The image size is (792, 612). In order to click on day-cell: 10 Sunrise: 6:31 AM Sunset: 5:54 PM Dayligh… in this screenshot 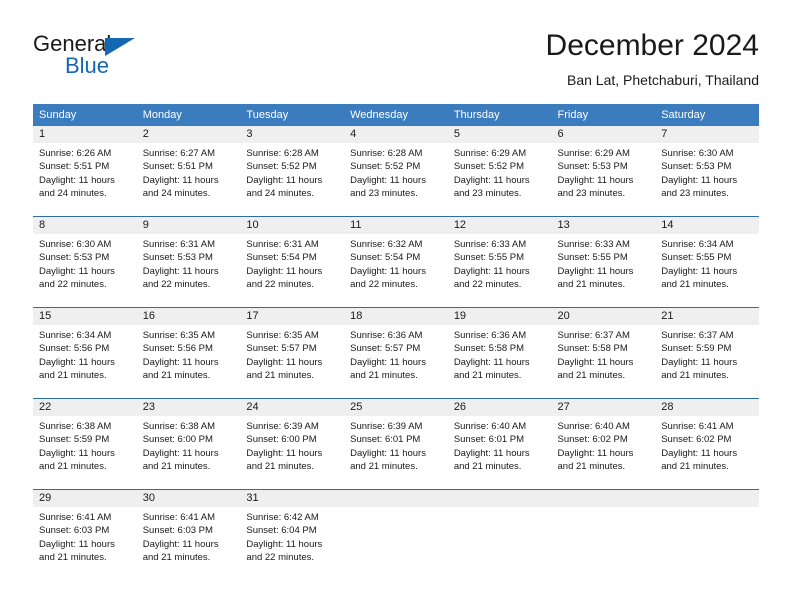, I will do `click(292, 262)`.